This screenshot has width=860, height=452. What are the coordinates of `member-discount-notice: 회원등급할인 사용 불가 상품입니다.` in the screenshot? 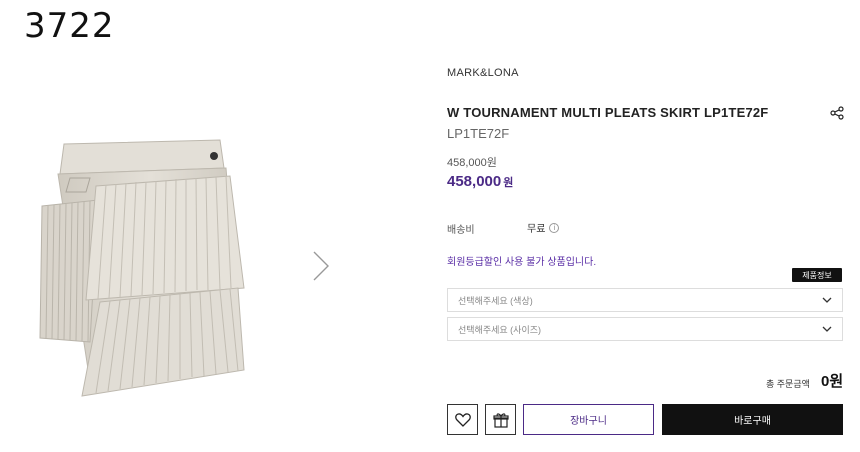 It's located at (522, 262).